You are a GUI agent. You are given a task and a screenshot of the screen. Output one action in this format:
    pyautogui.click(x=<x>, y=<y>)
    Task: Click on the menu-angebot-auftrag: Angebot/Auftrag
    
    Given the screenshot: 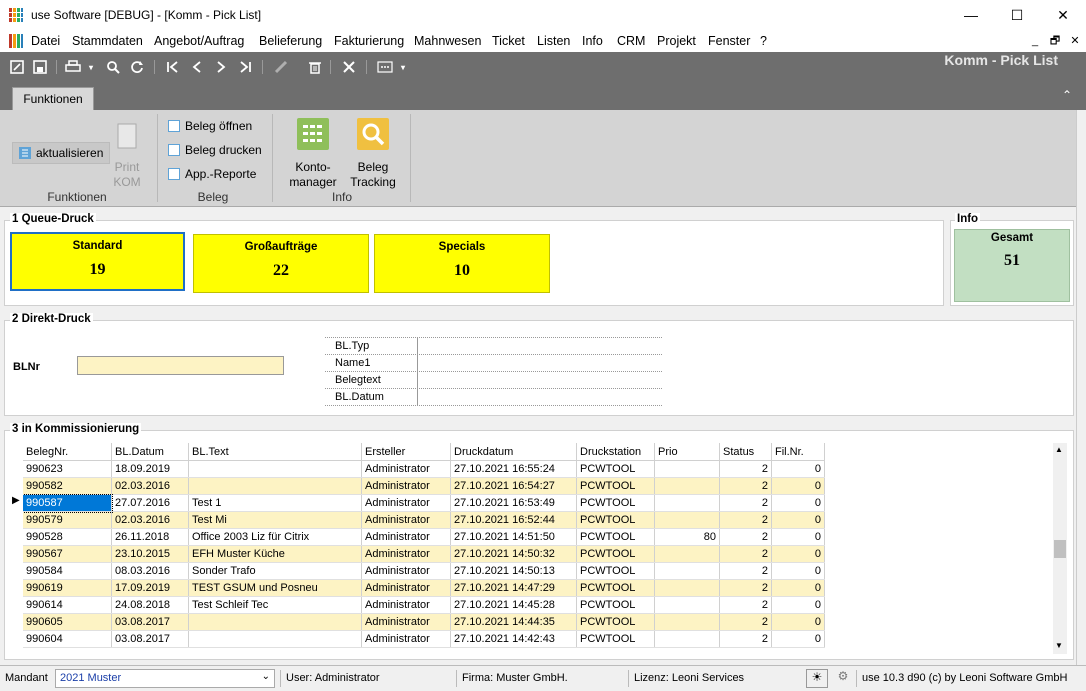 What is the action you would take?
    pyautogui.click(x=199, y=41)
    